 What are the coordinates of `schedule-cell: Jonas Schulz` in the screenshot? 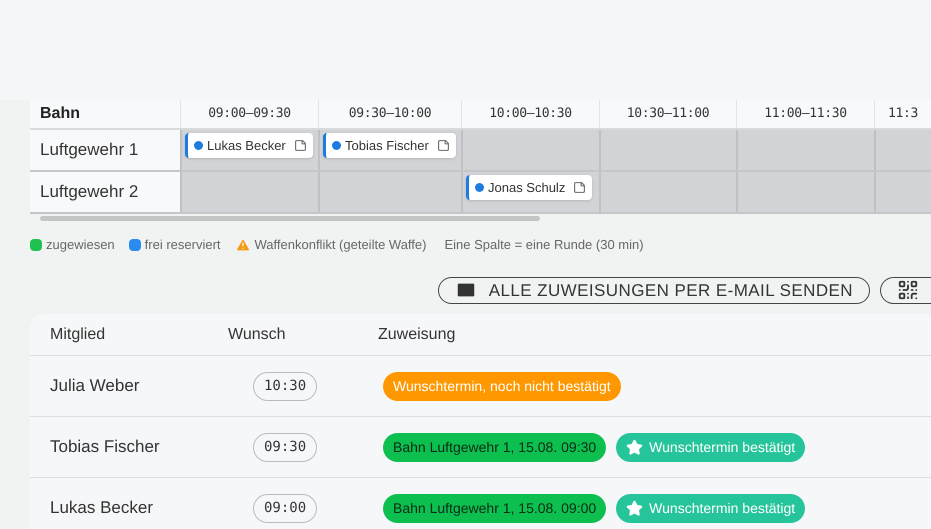 It's located at (530, 192).